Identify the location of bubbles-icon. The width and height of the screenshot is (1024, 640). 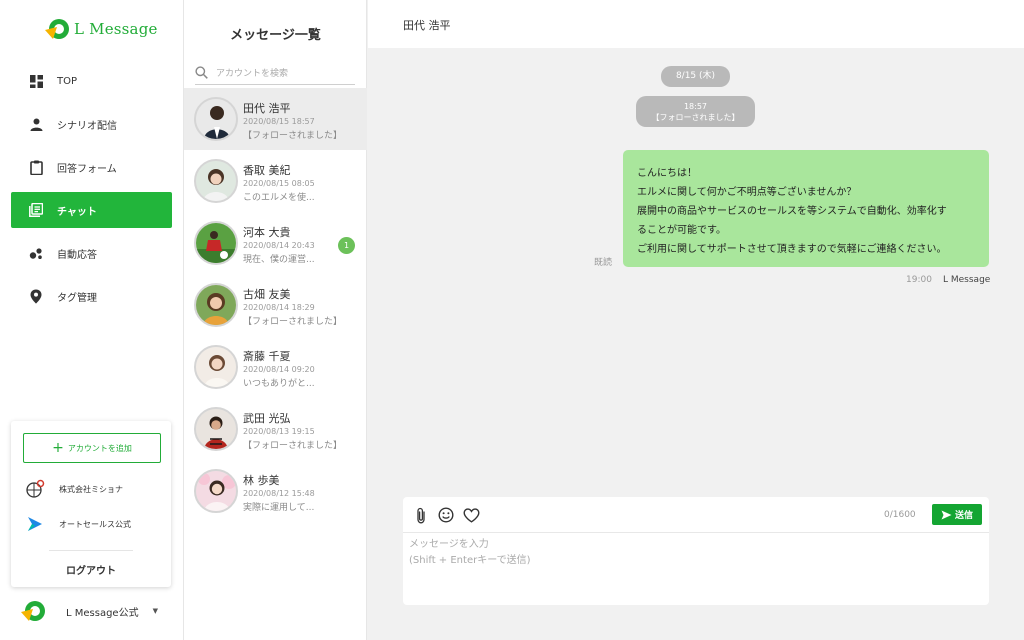
(36, 253).